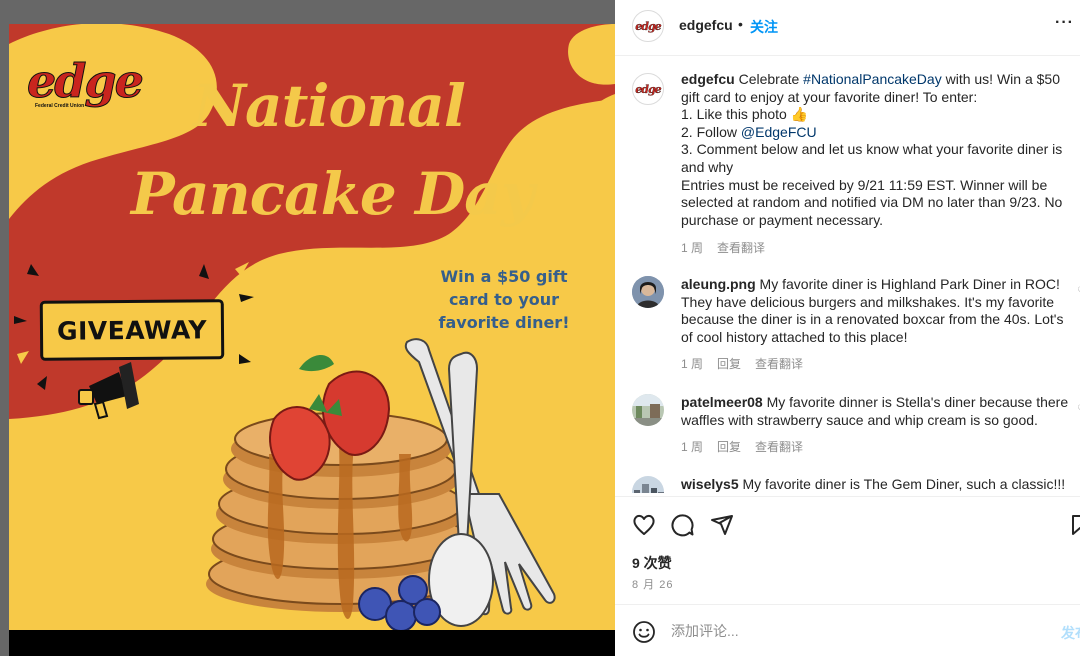  What do you see at coordinates (847, 549) in the screenshot?
I see `post-actions: 9 次赞 8 月 26` at bounding box center [847, 549].